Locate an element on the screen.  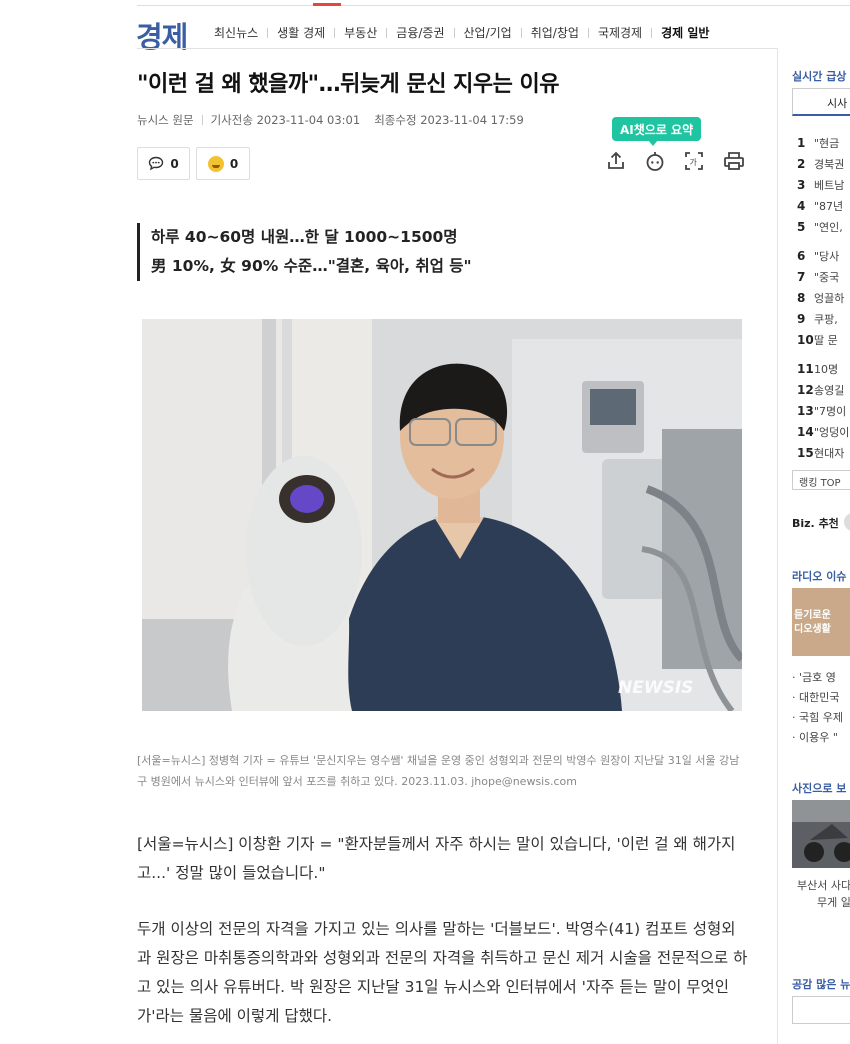
smile-emoji-icon is located at coordinates (215, 163).